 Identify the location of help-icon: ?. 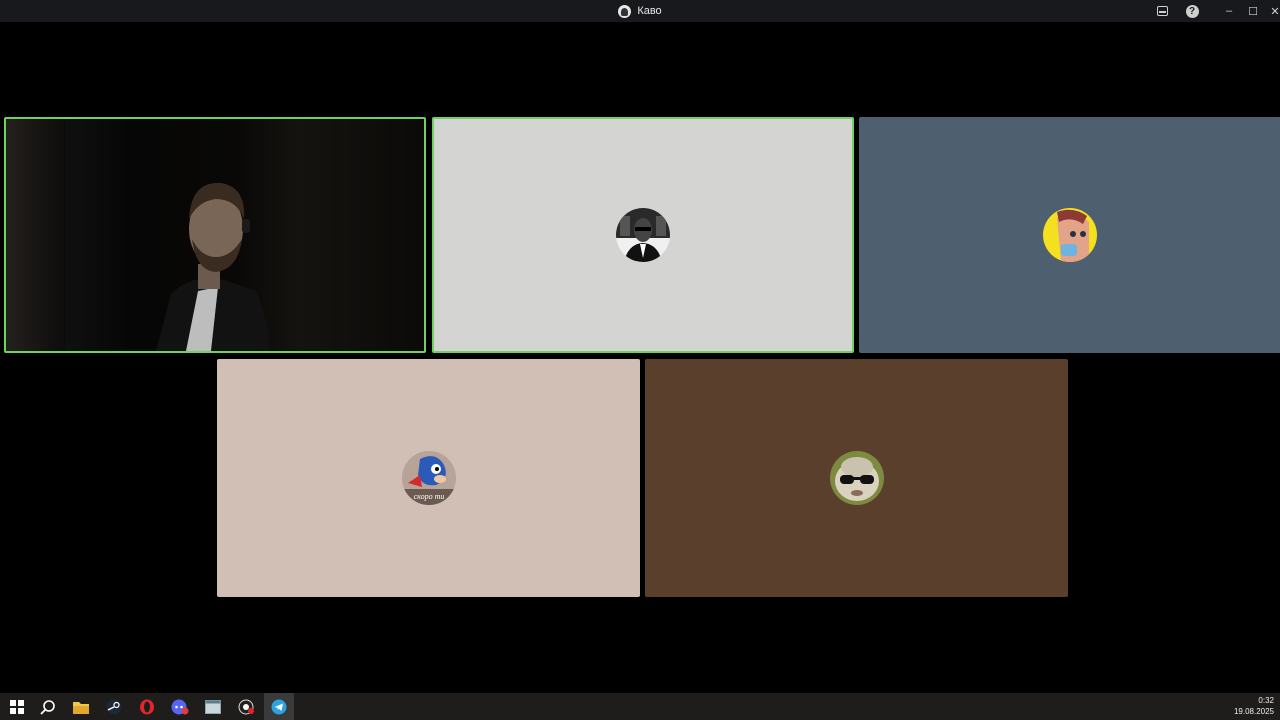
(1192, 11).